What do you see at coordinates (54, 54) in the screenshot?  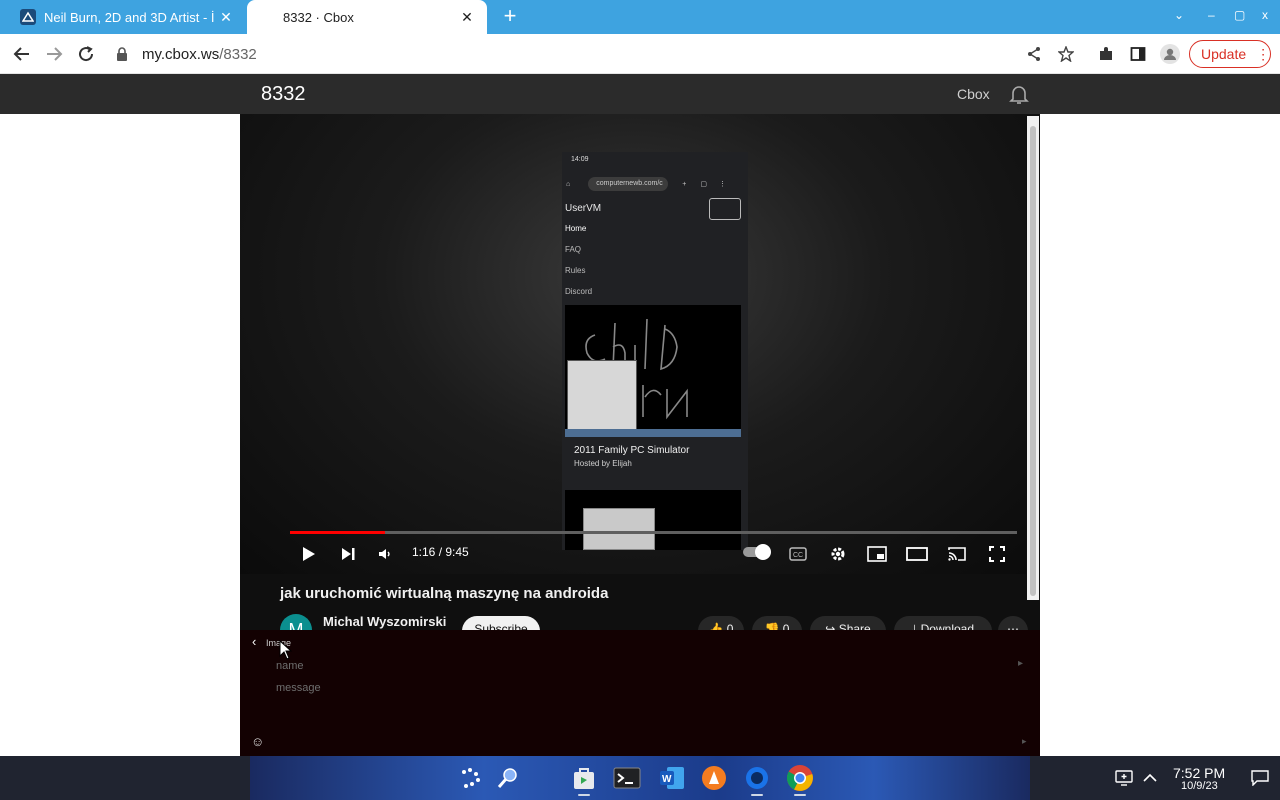 I see `forward-arrow-icon` at bounding box center [54, 54].